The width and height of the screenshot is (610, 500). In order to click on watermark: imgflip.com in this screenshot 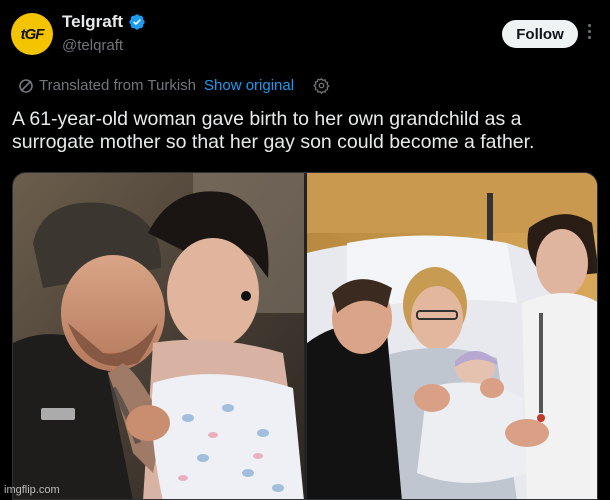, I will do `click(32, 490)`.